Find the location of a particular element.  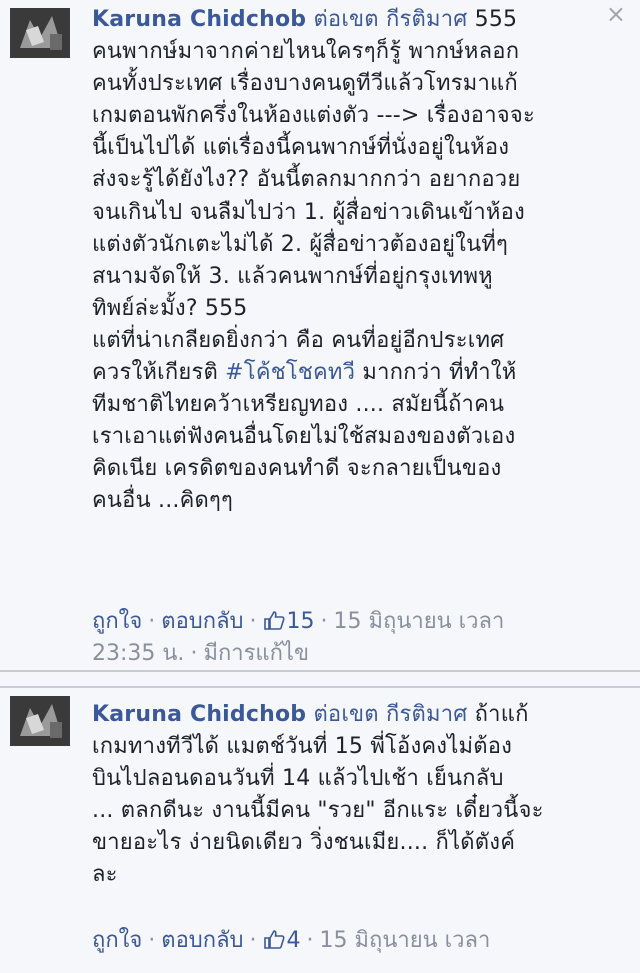

comment-text-fragment: มากกว่า ที่ทำให้ is located at coordinates (436, 373).